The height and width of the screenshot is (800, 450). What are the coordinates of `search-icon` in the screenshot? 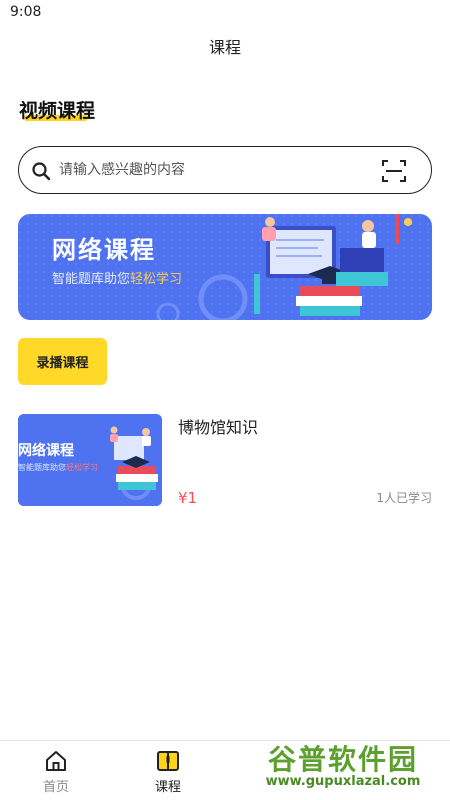 It's located at (41, 171).